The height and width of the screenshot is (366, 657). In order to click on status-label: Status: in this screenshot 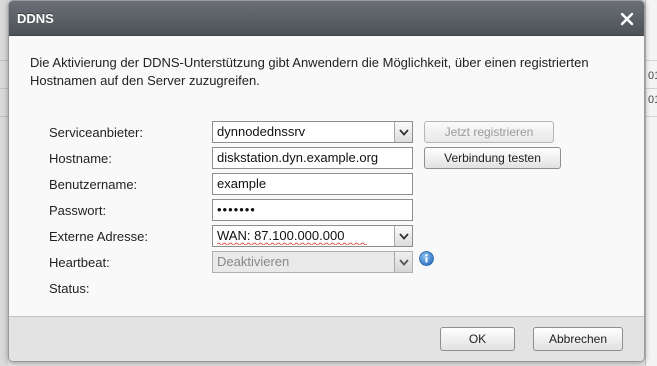, I will do `click(69, 288)`.